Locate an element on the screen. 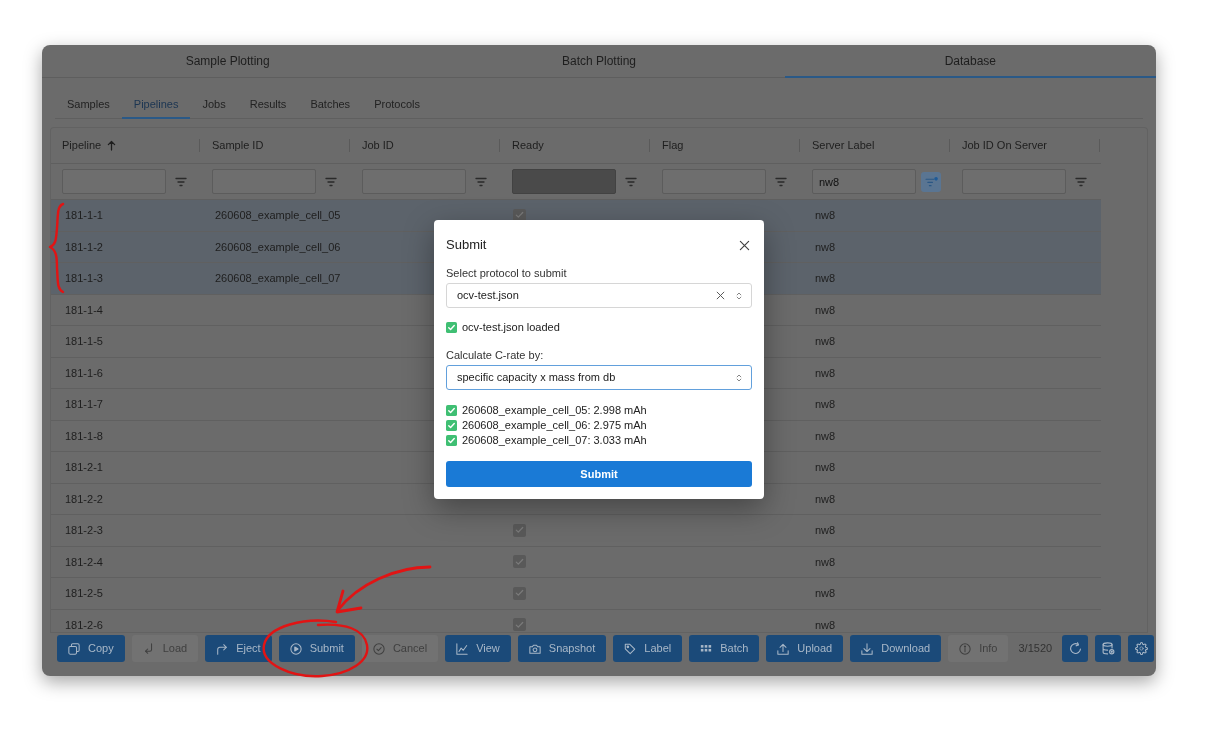 The width and height of the screenshot is (1209, 731). field-label: Select protocol to submit is located at coordinates (507, 273).